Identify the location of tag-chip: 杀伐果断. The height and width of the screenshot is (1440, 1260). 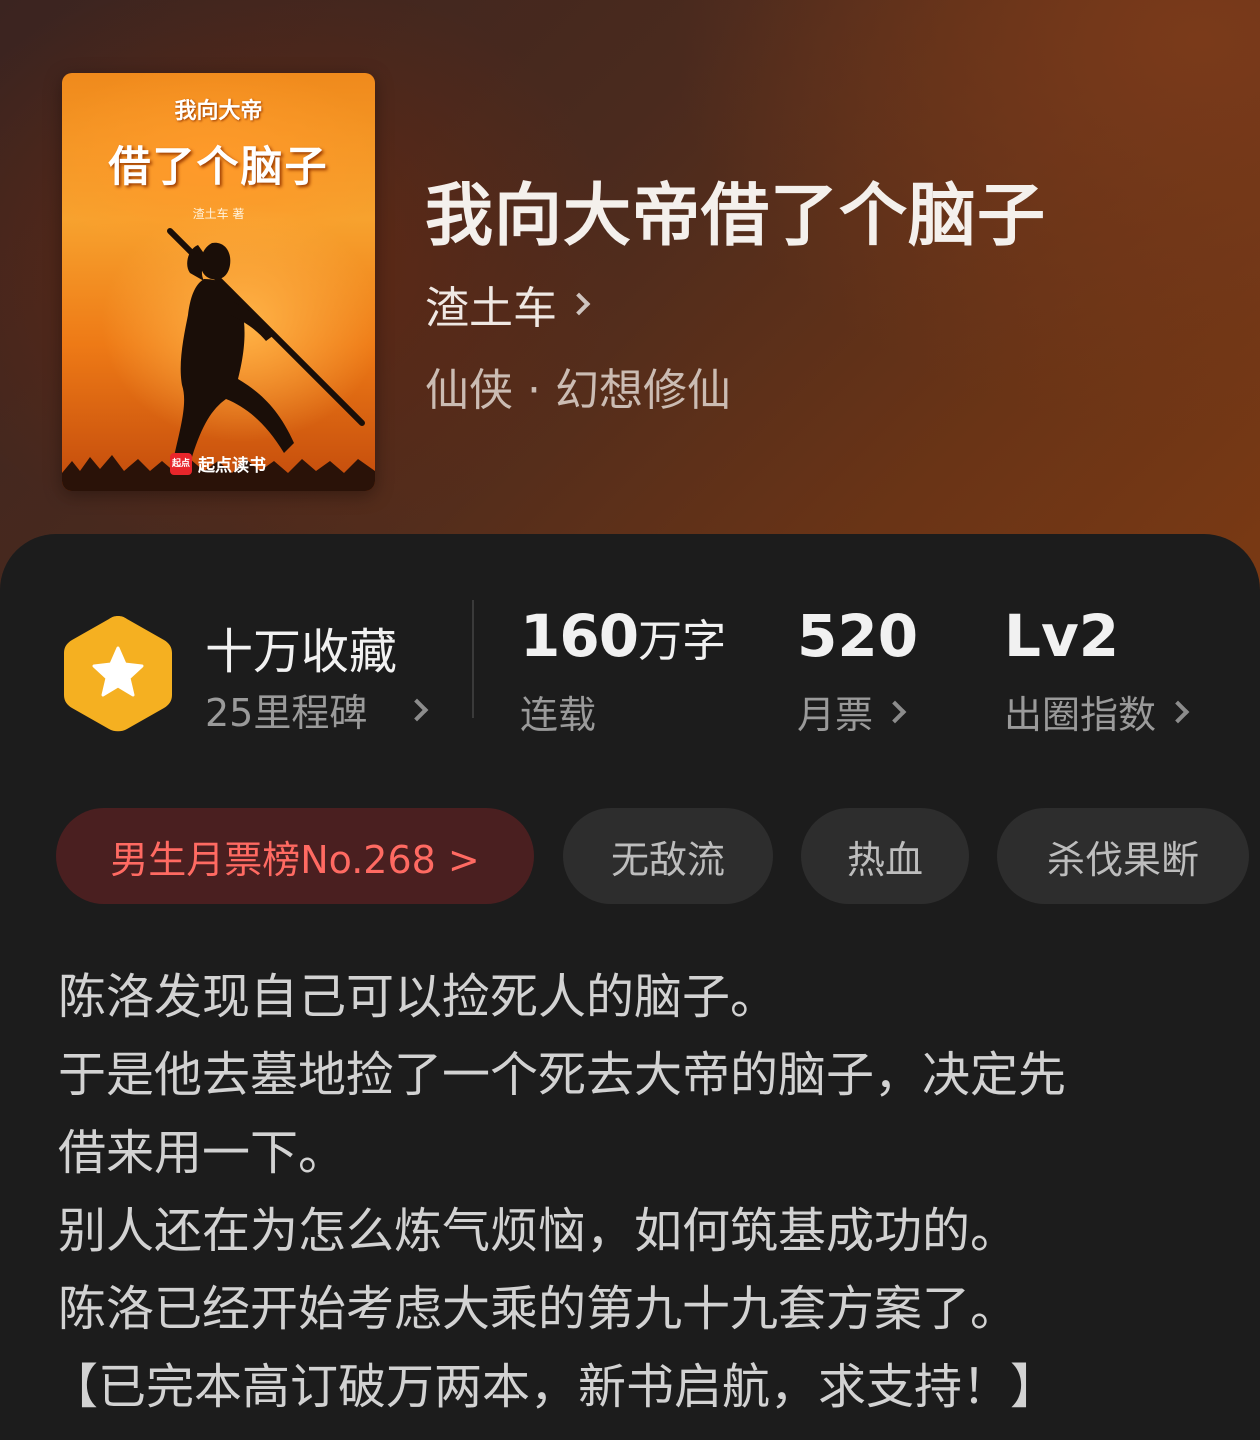
(1123, 856).